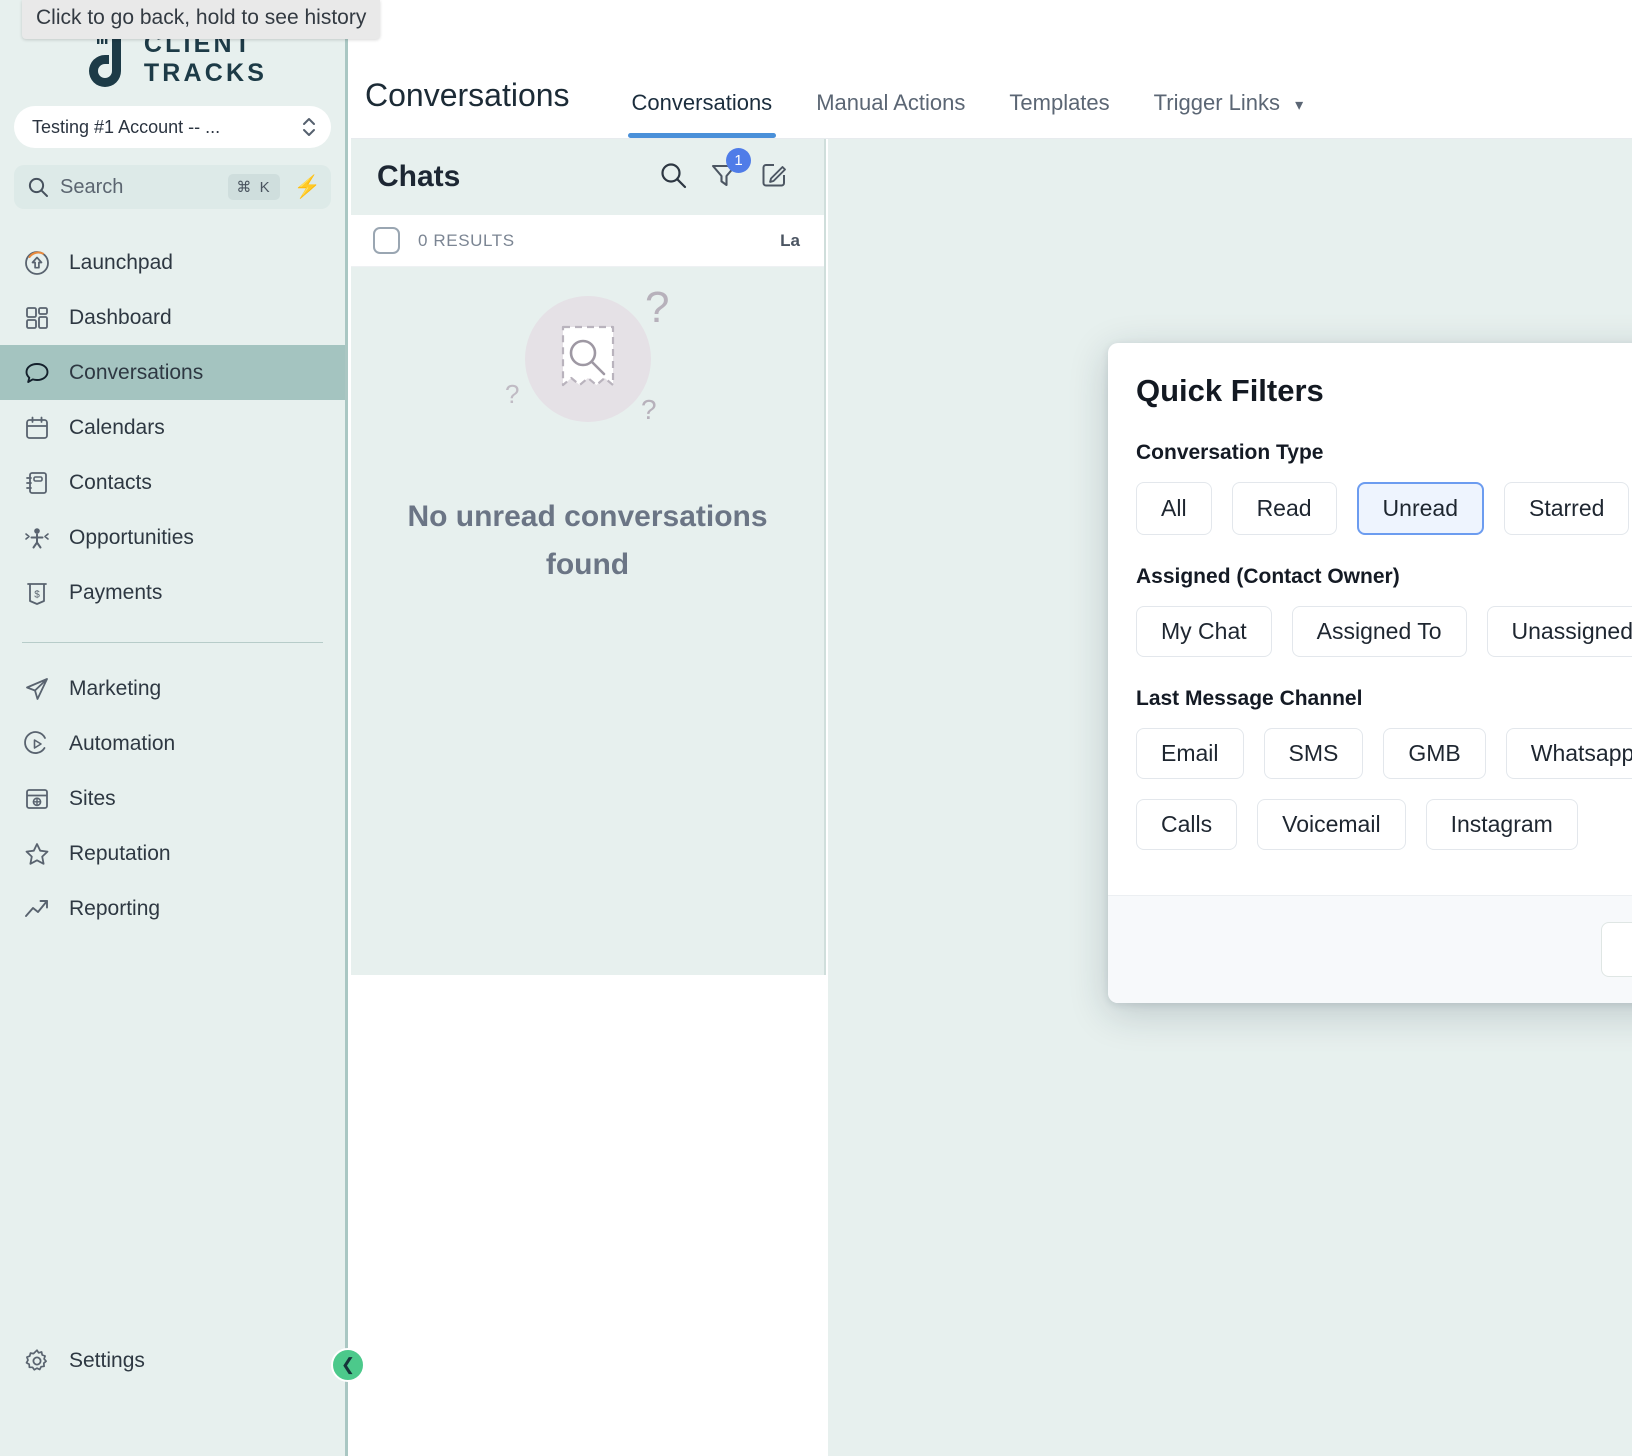 This screenshot has height=1456, width=1632. I want to click on chat-list-actions: 1, so click(723, 171).